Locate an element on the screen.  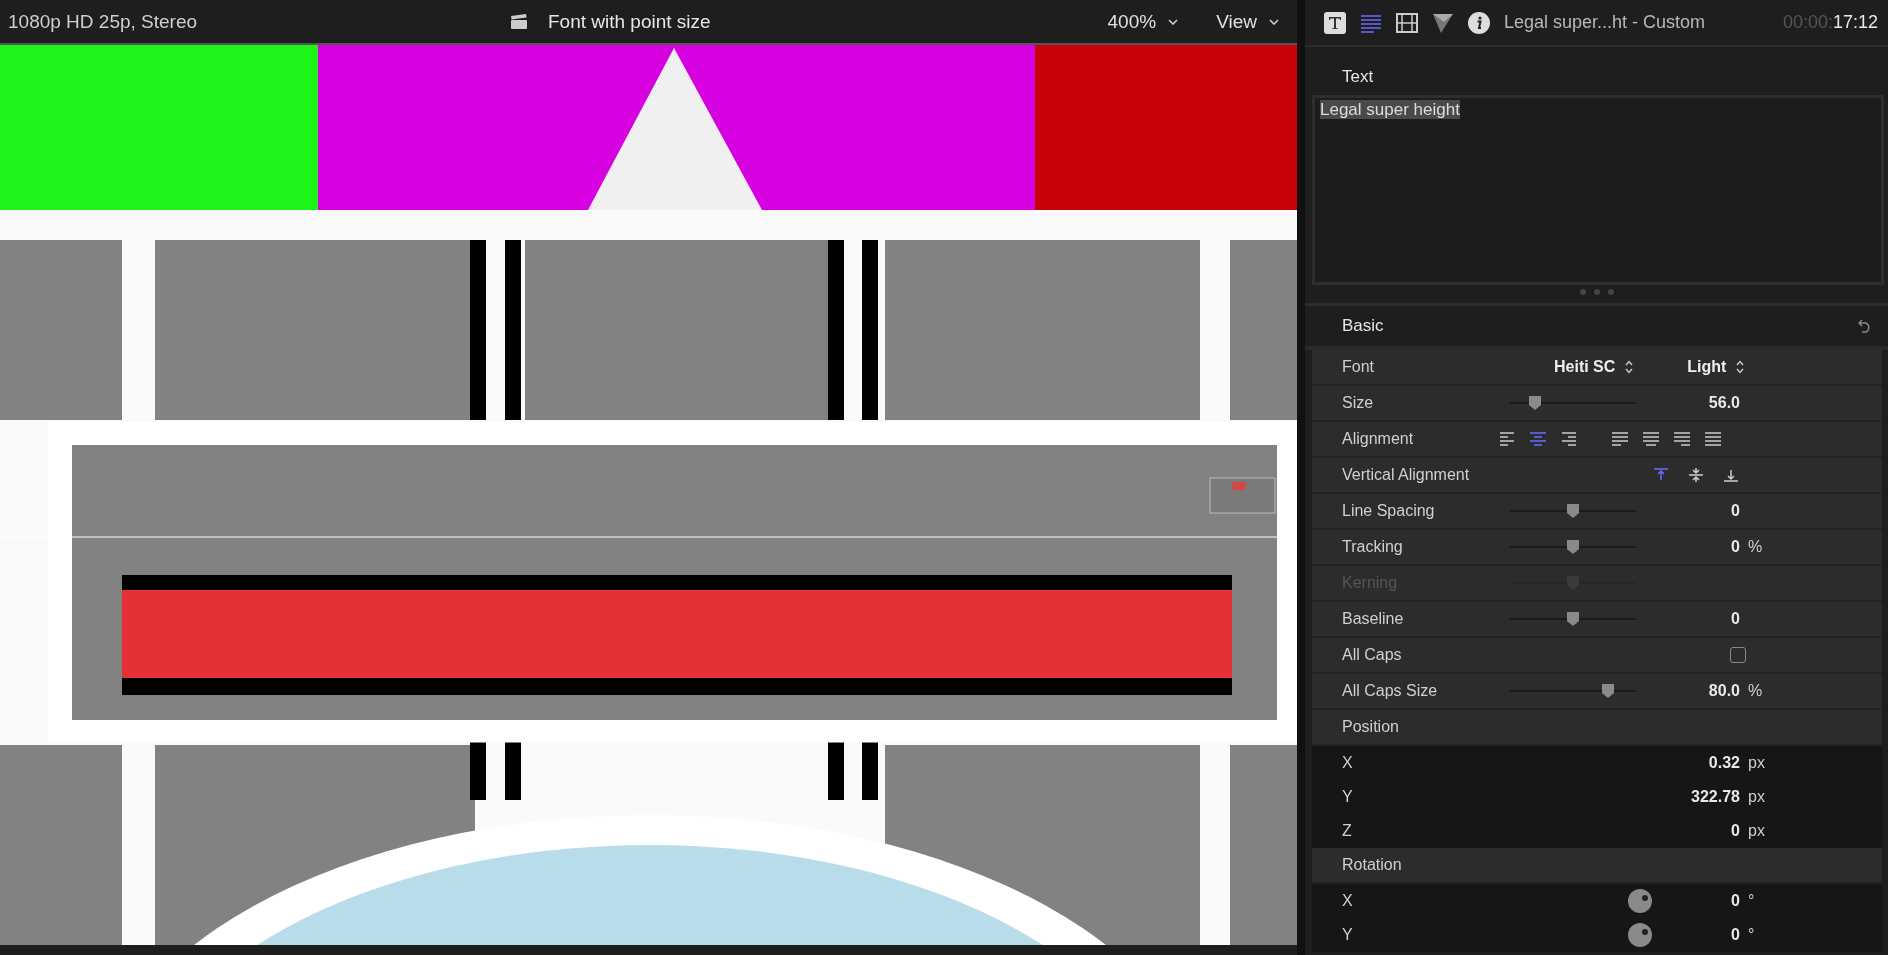
font-popup: Heiti SC is located at coordinates (1594, 367).